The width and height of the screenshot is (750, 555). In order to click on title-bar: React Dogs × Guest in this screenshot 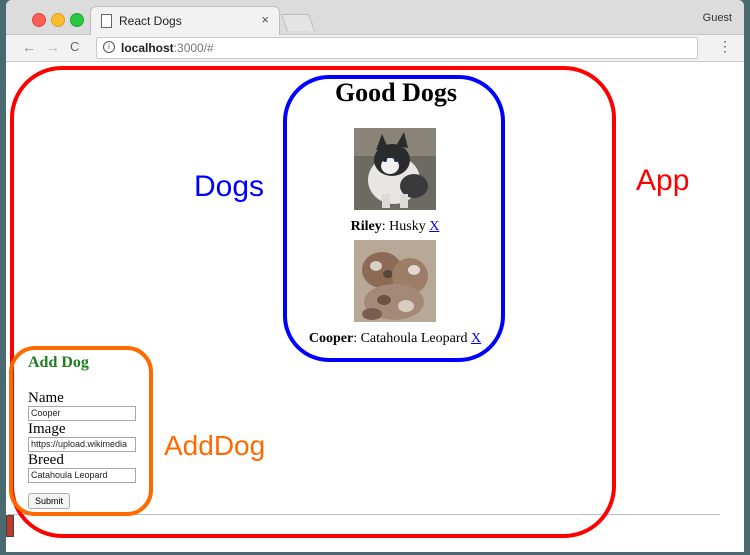, I will do `click(375, 17)`.